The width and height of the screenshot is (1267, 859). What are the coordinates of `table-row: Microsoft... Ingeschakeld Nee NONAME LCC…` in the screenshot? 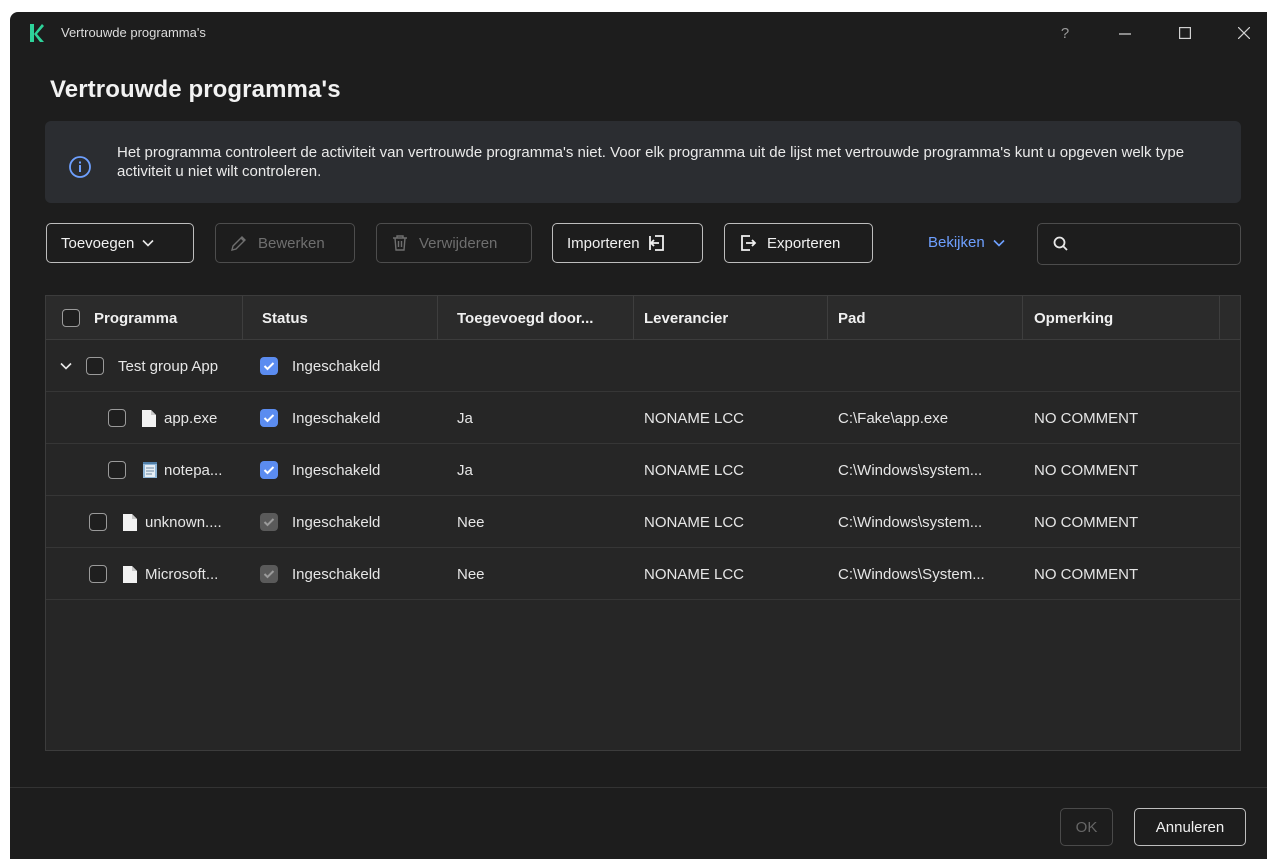 It's located at (643, 574).